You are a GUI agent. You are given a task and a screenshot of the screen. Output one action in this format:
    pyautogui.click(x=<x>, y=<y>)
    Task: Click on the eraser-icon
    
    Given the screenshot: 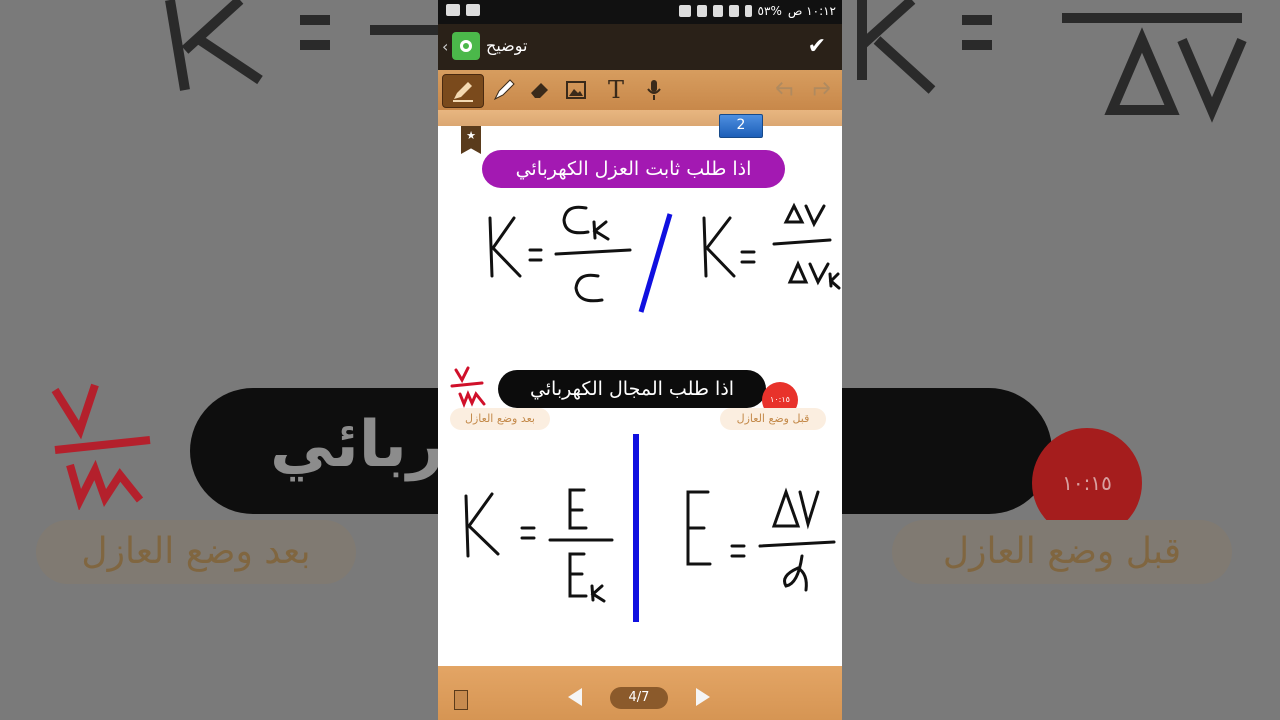 What is the action you would take?
    pyautogui.click(x=539, y=90)
    